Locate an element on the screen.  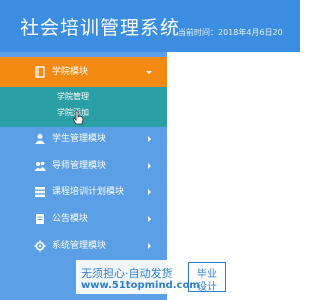
book-icon is located at coordinates (40, 72).